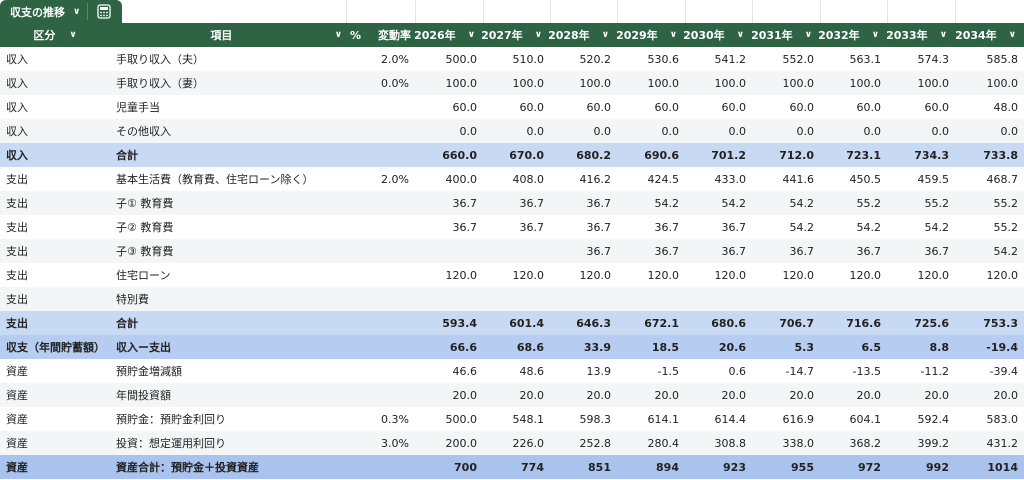 This screenshot has width=1024, height=480. Describe the element at coordinates (853, 179) in the screenshot. I see `cell-value: 450.5` at that location.